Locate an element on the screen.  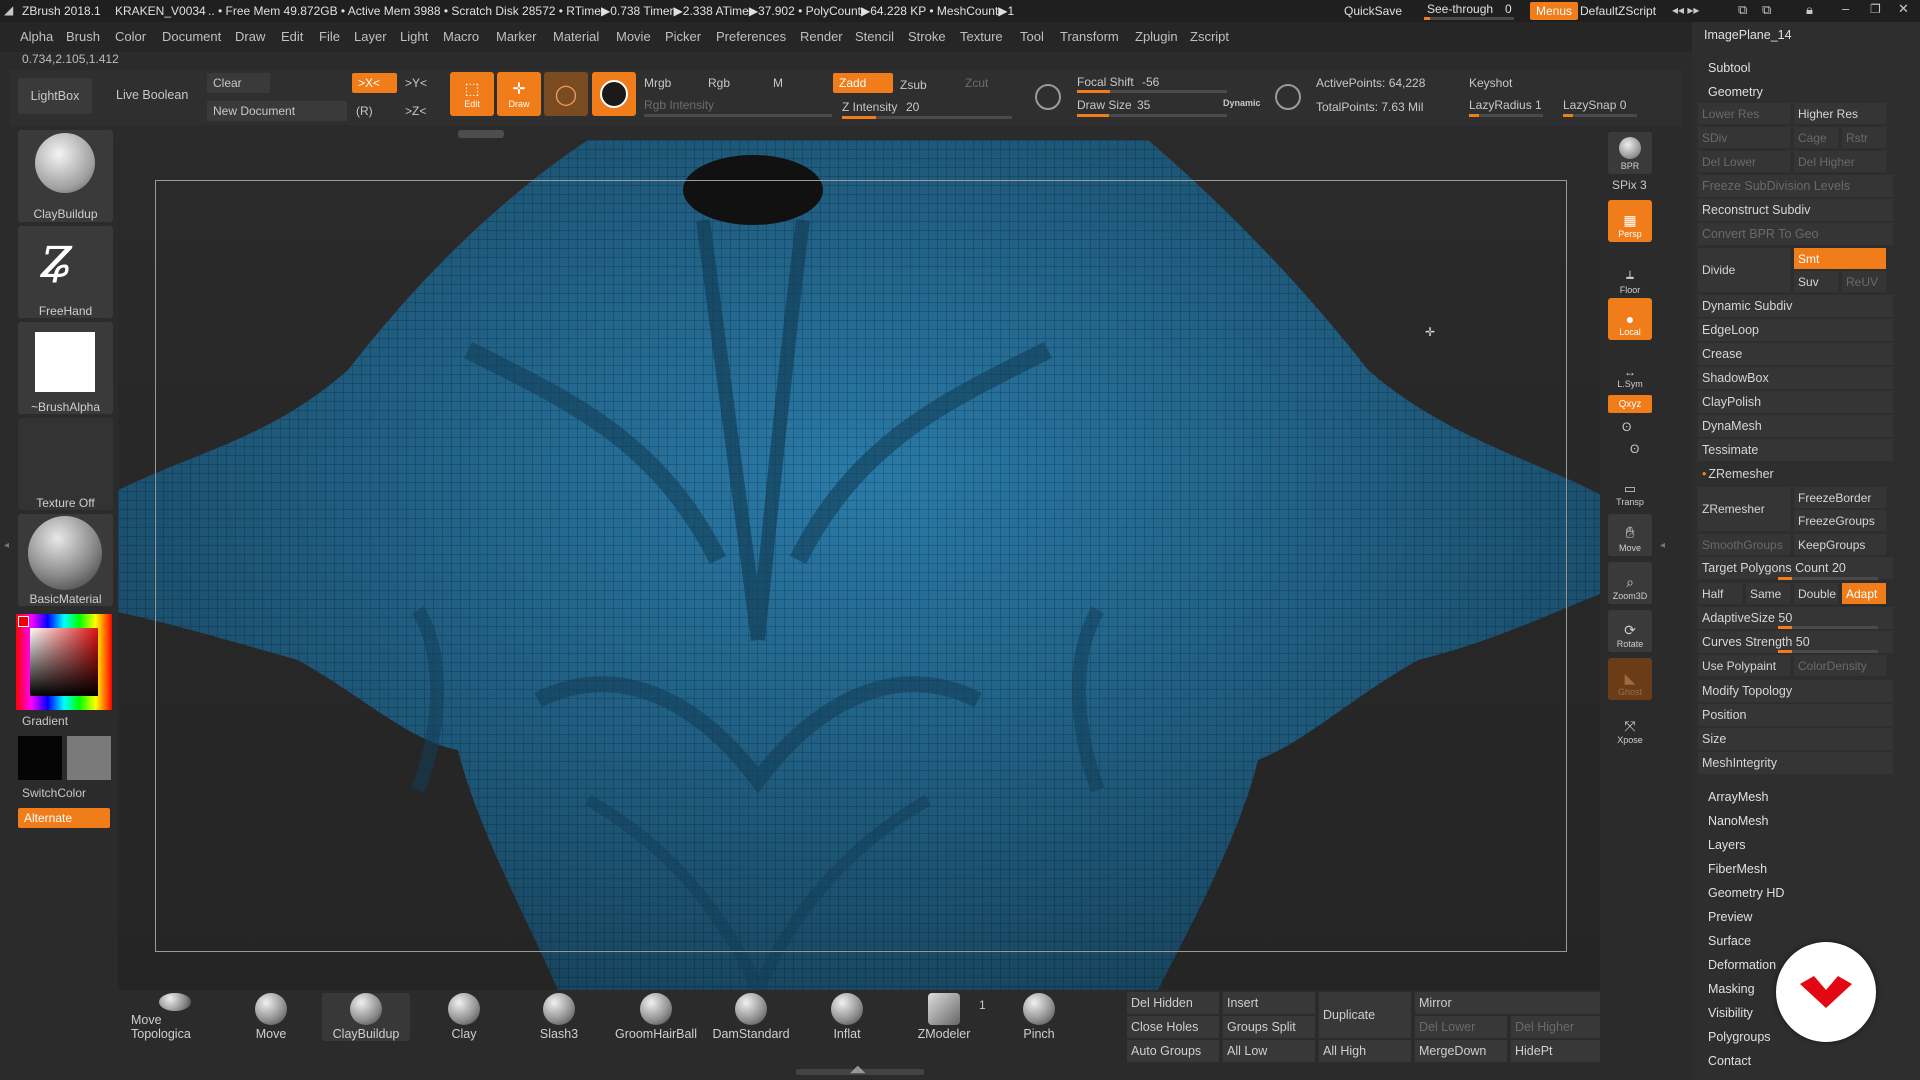
menu-layer: Layer is located at coordinates (370, 36).